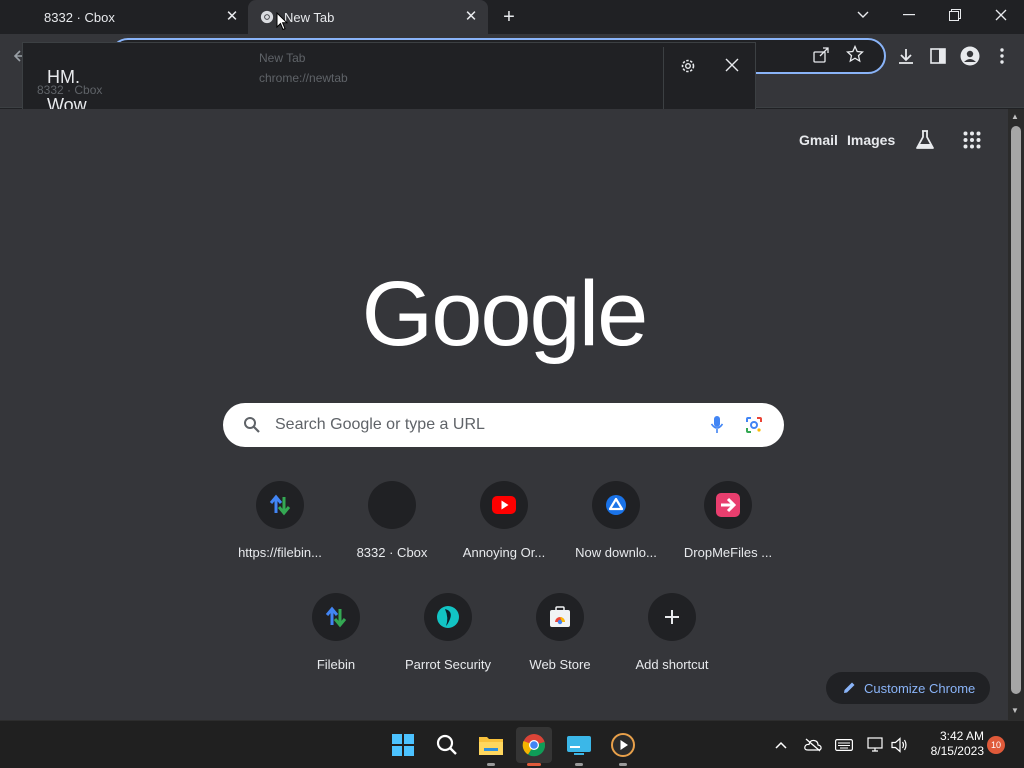 This screenshot has width=1024, height=768. I want to click on volume-icon, so click(900, 745).